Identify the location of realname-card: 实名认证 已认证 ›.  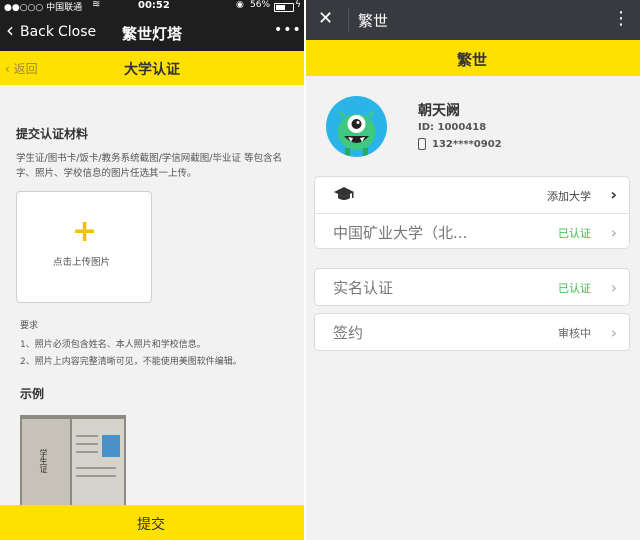
(472, 287).